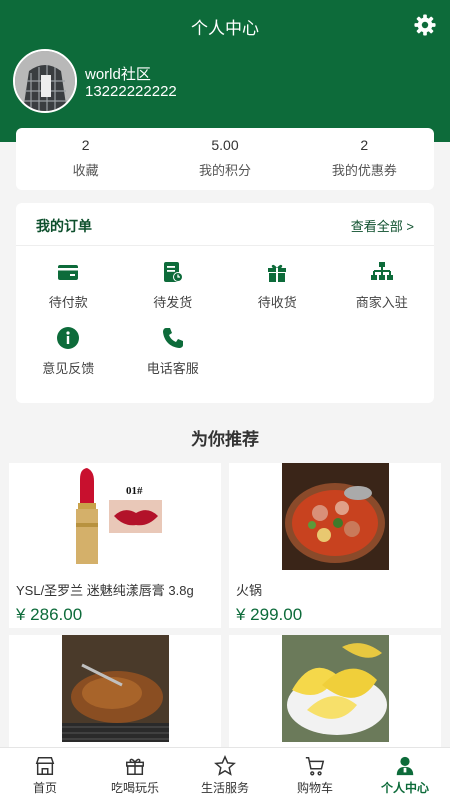 The image size is (450, 800). Describe the element at coordinates (68, 354) in the screenshot. I see `feedback: 意见反馈` at that location.